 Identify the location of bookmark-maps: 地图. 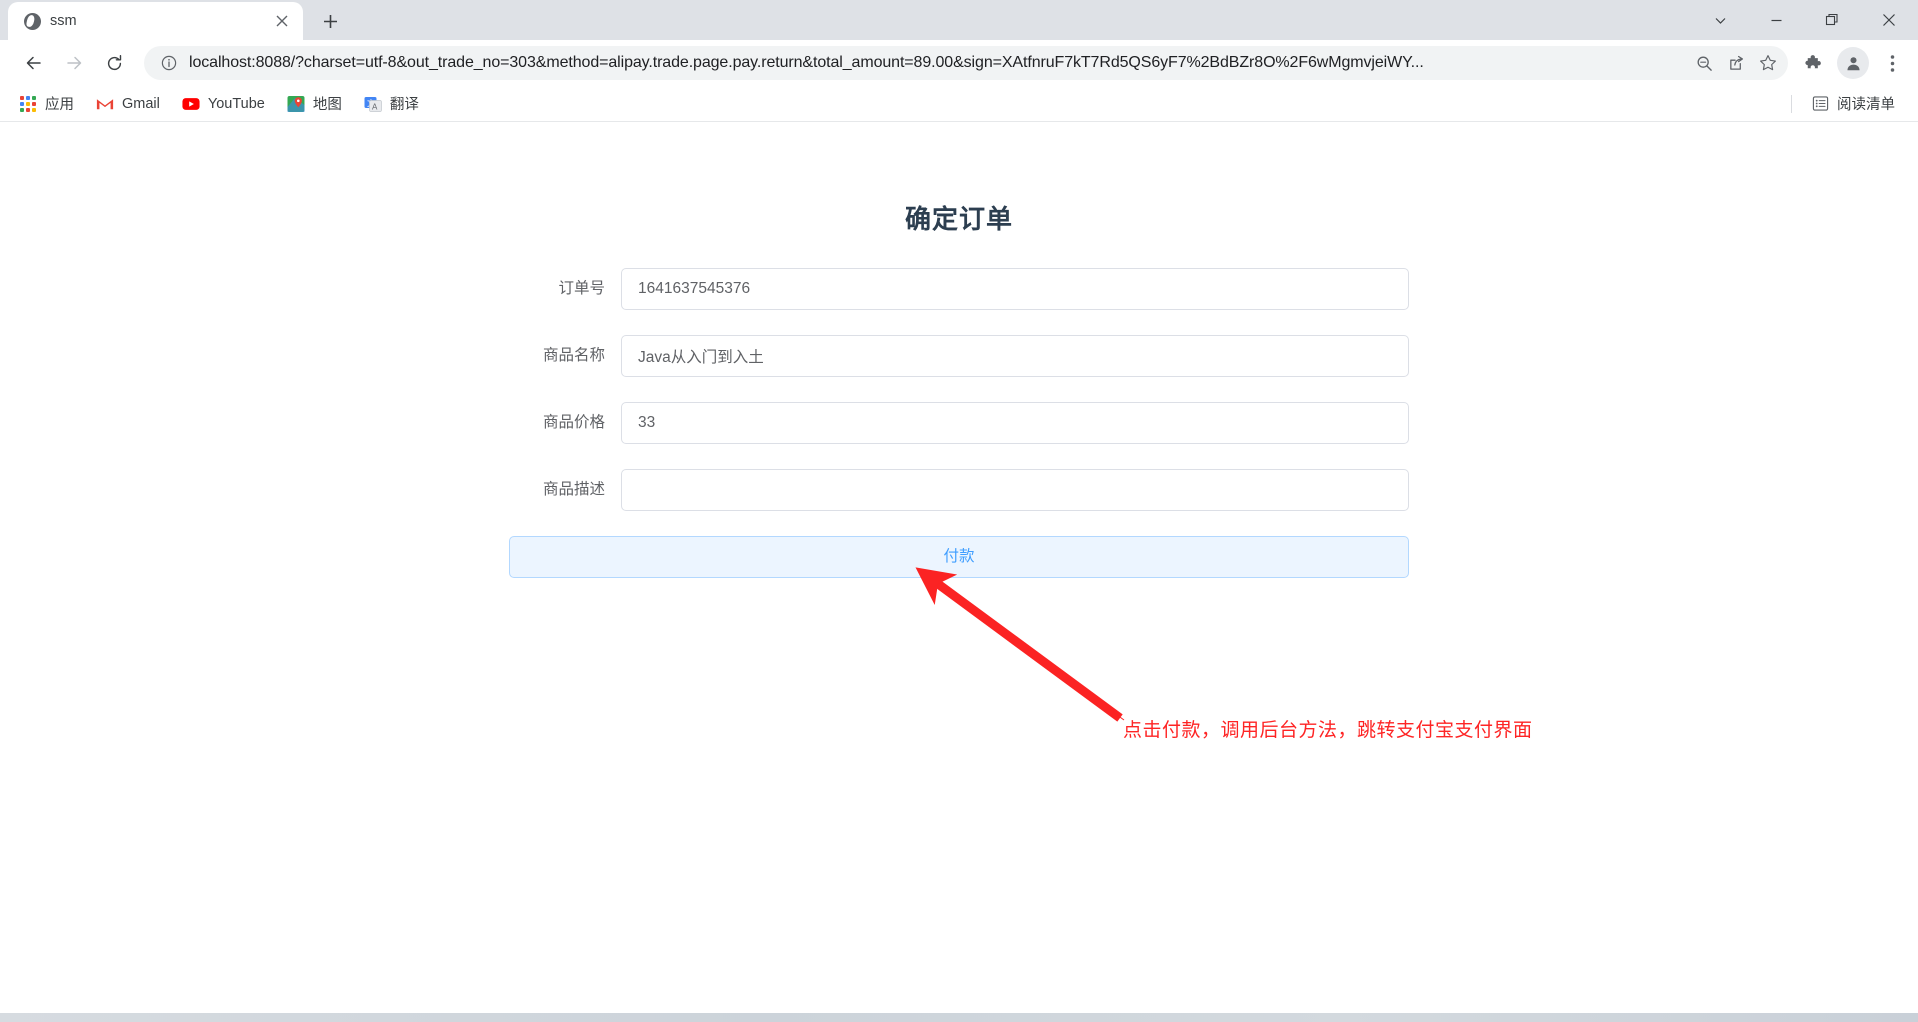
(314, 103).